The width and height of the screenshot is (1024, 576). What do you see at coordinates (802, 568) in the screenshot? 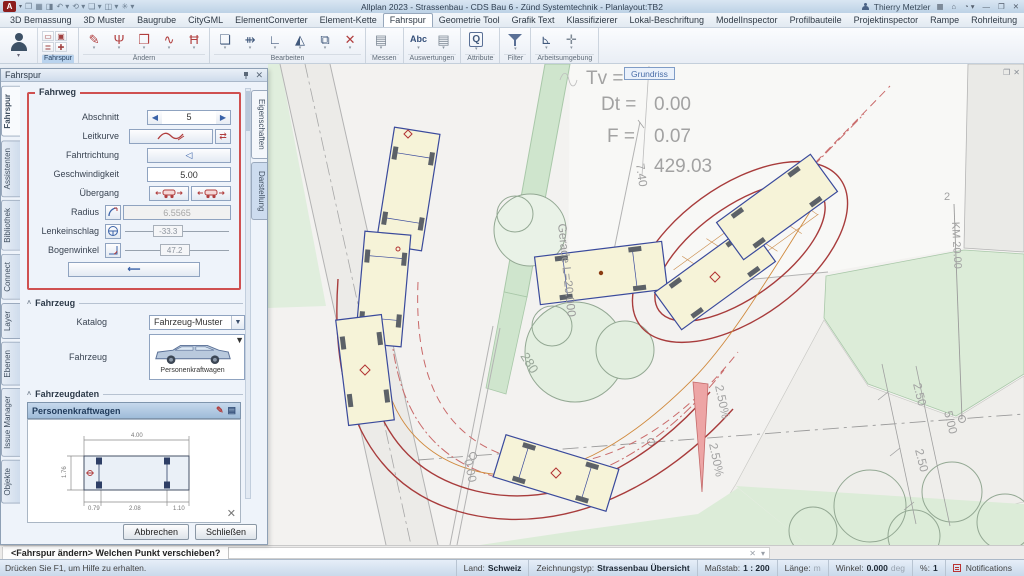
I see `status-length-unit: Länge: m` at bounding box center [802, 568].